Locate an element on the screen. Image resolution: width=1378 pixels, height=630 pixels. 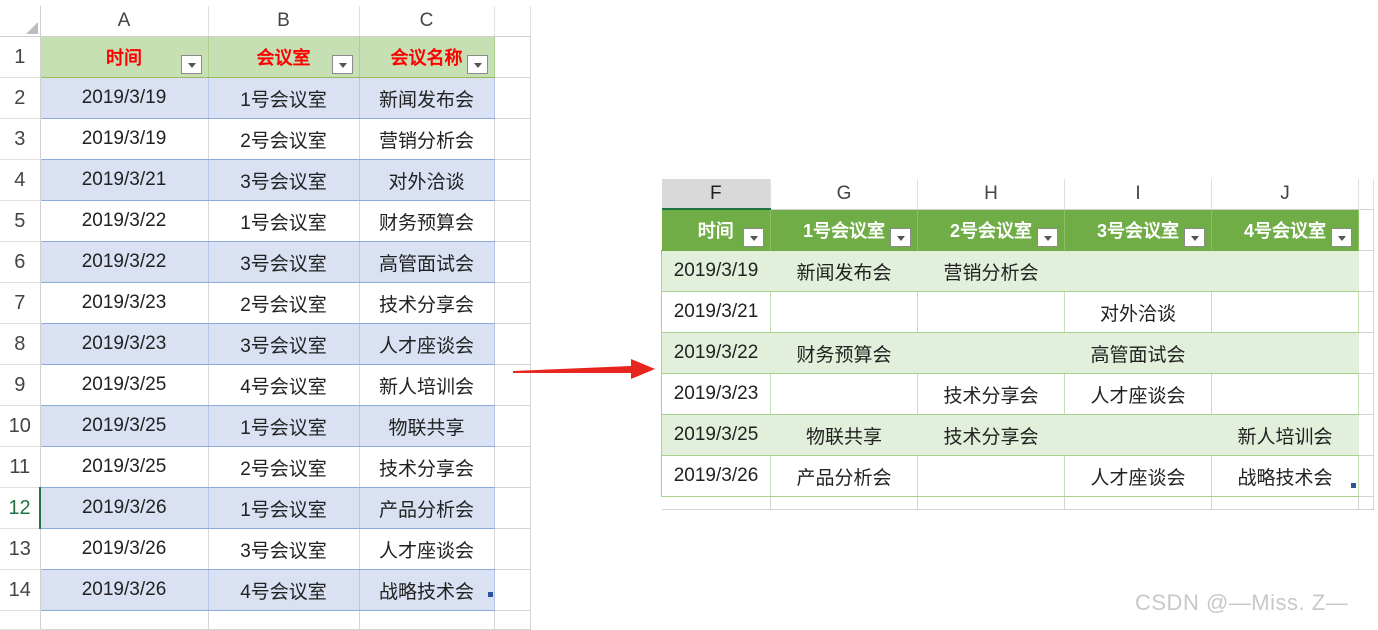
row-header-8: 8 is located at coordinates (20, 344).